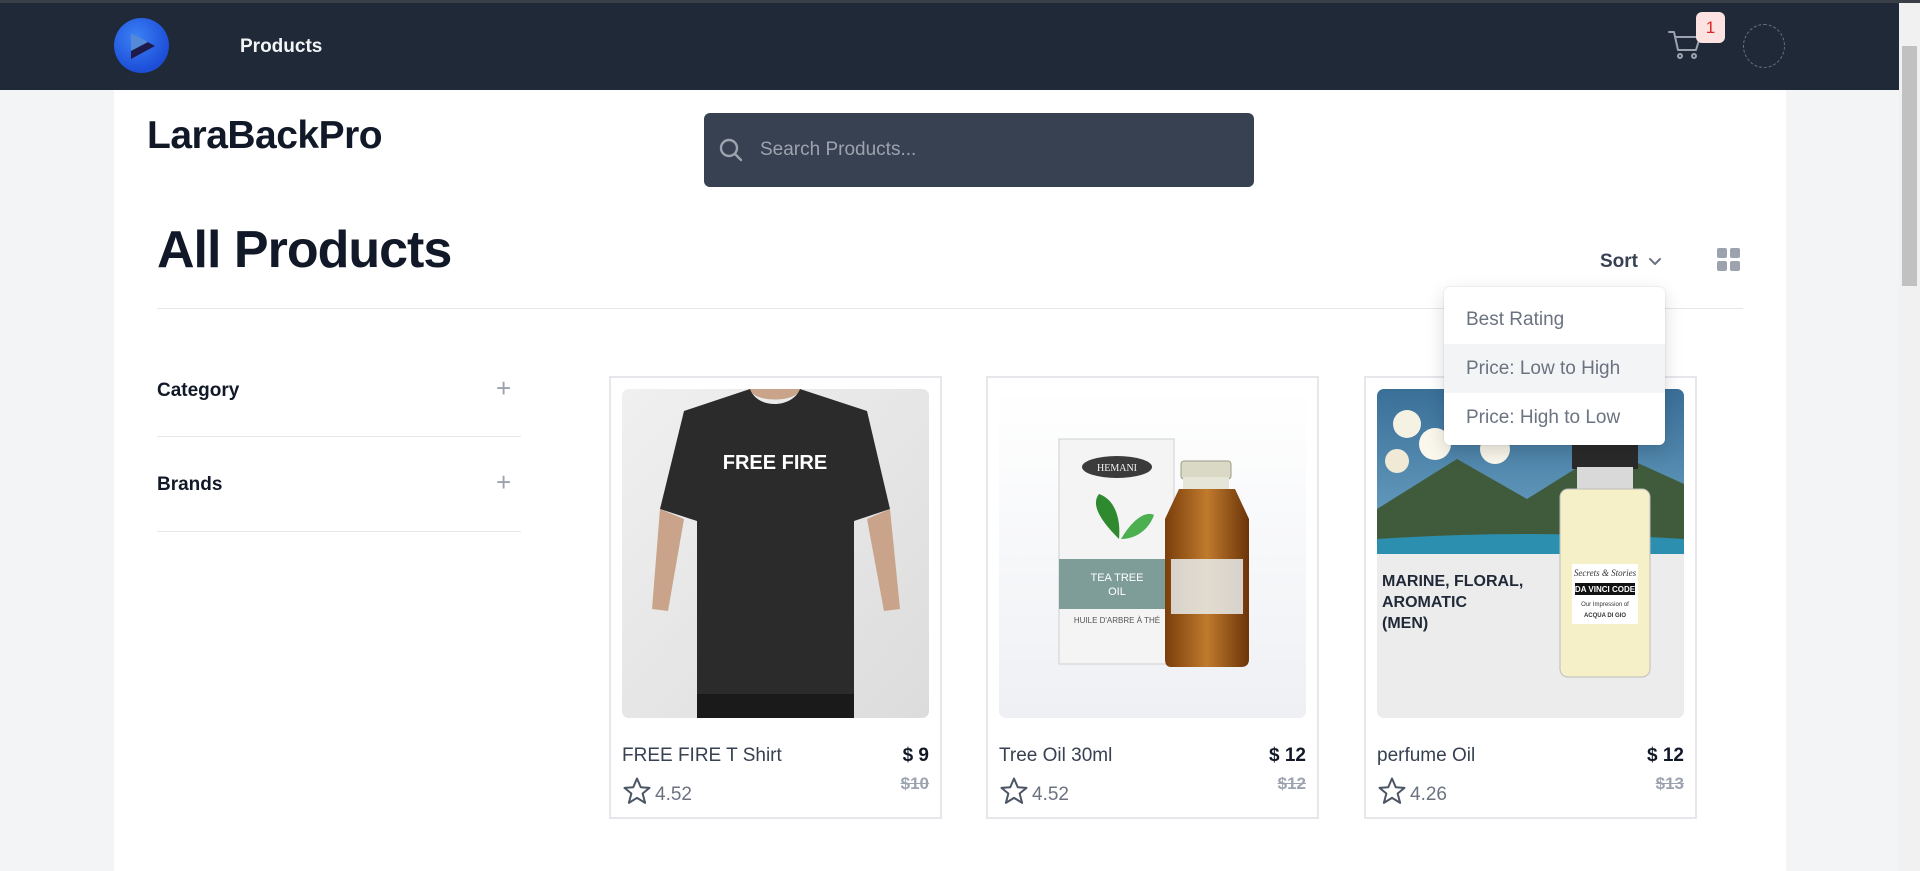 The image size is (1920, 871). Describe the element at coordinates (1909, 166) in the screenshot. I see `scrollbar-thumb` at that location.